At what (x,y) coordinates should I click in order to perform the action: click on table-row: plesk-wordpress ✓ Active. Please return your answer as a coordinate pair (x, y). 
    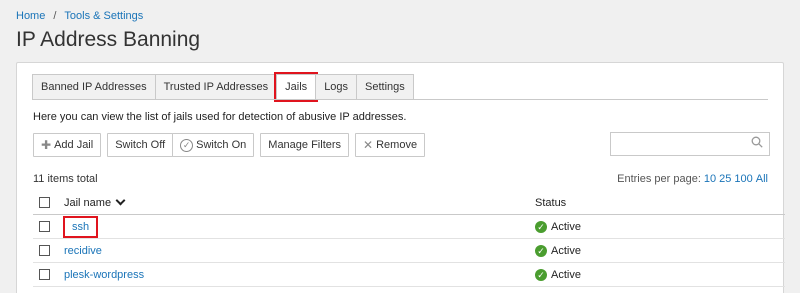
    Looking at the image, I should click on (409, 275).